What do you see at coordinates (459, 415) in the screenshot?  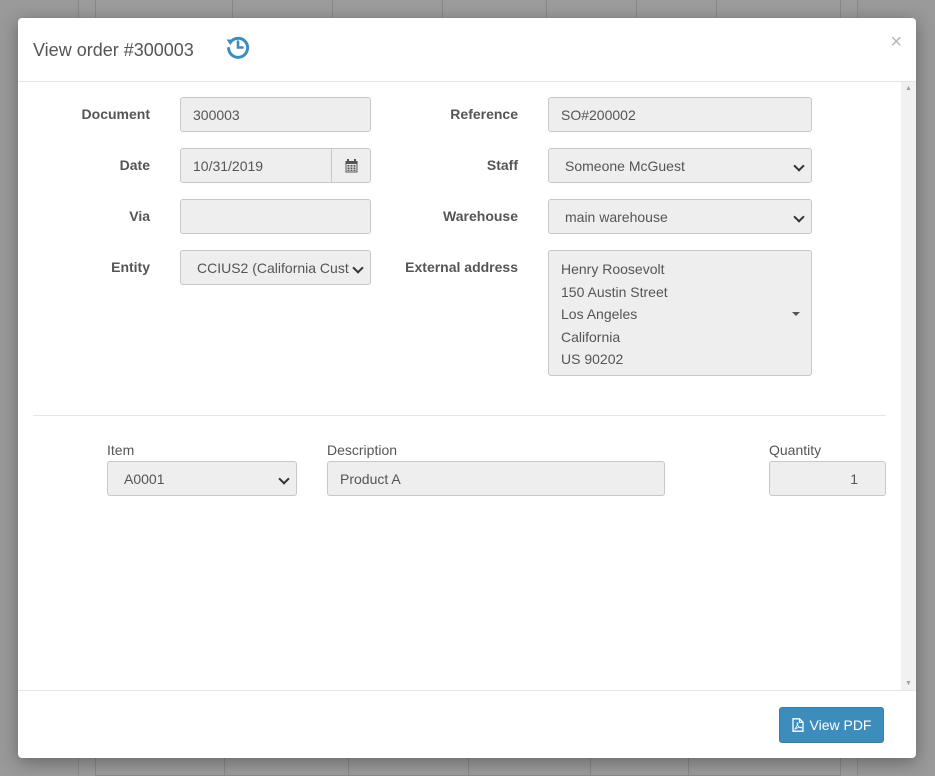 I see `section-divider` at bounding box center [459, 415].